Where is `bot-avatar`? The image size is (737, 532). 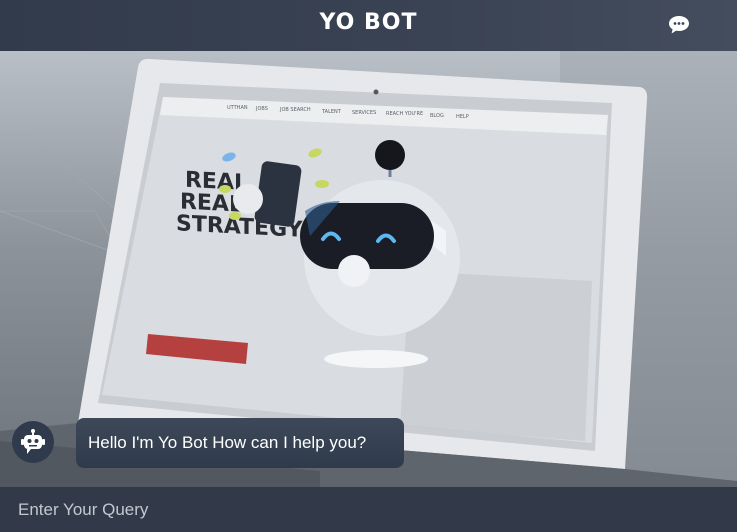
bot-avatar is located at coordinates (33, 442).